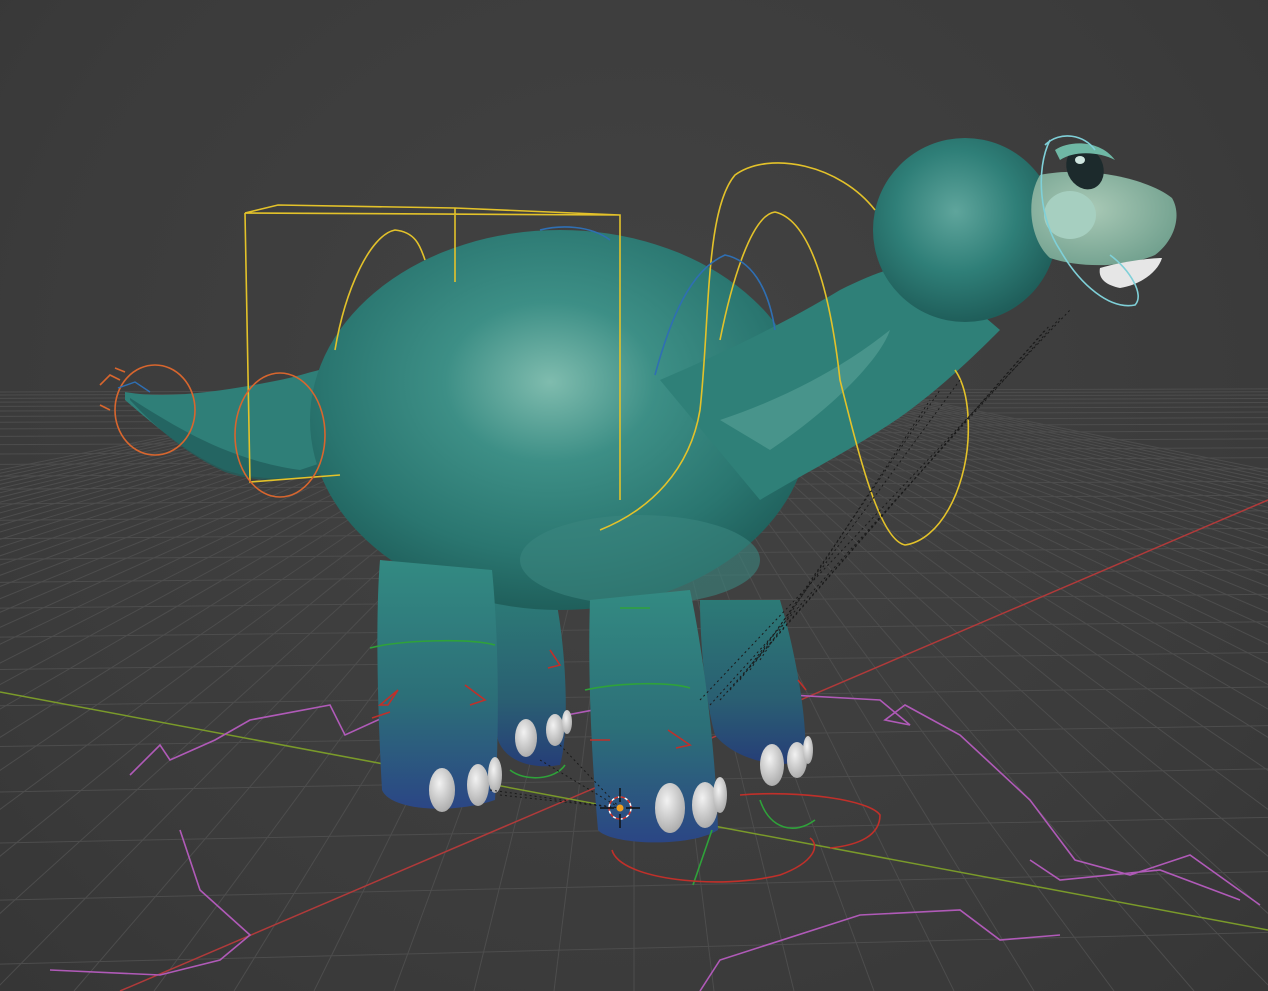 This screenshot has height=991, width=1268. I want to click on cheek, so click(1070, 215).